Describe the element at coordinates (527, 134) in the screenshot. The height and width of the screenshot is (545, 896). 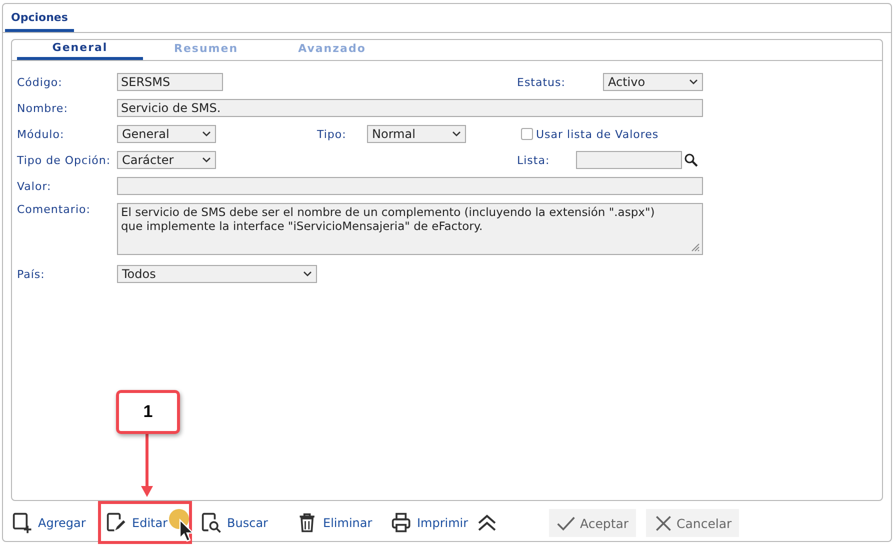
I see `checkbox` at that location.